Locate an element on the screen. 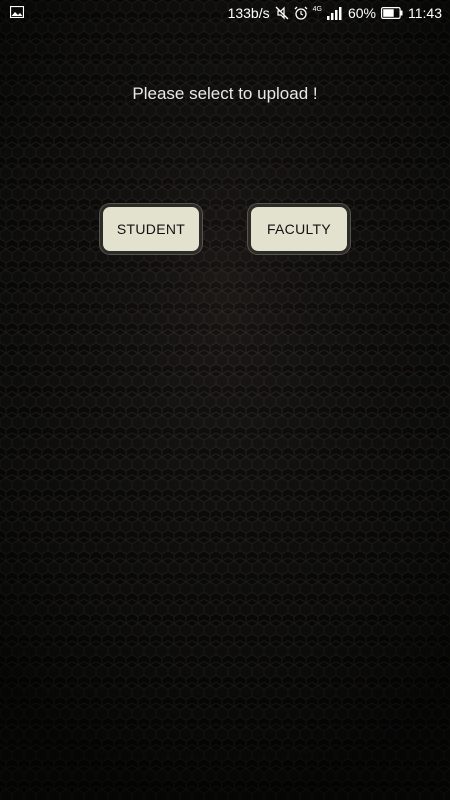 The image size is (450, 800). alarm-icon is located at coordinates (301, 13).